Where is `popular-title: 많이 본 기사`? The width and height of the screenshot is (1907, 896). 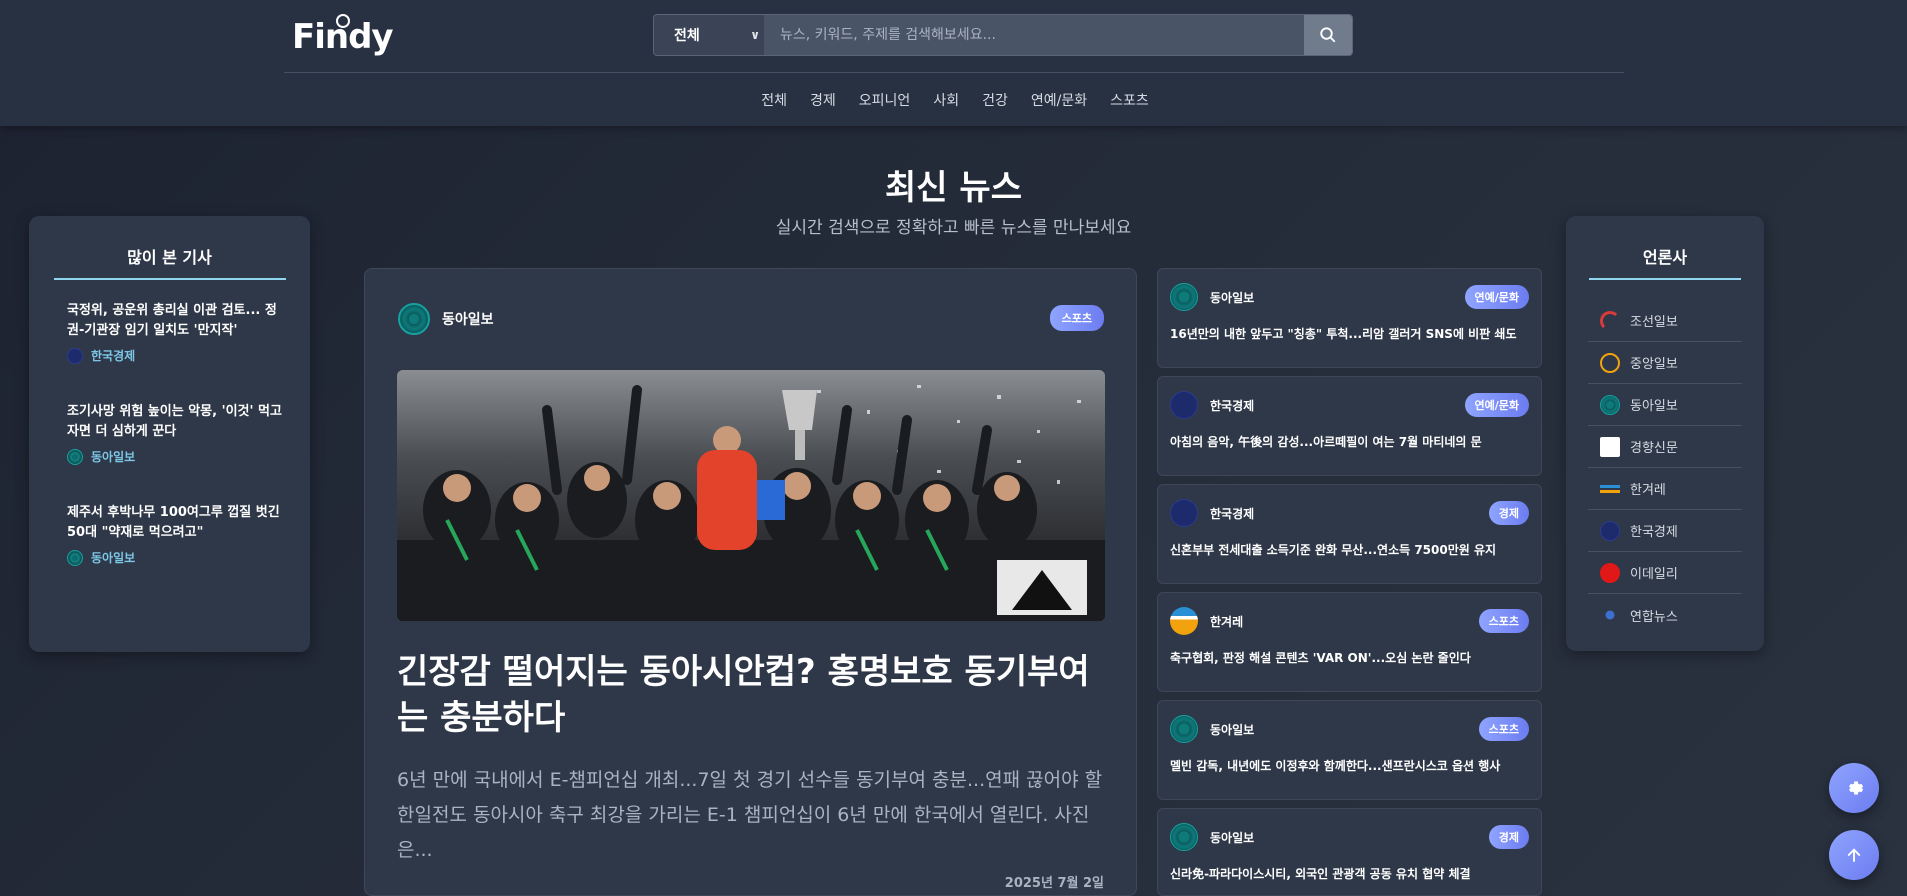
popular-title: 많이 본 기사 is located at coordinates (169, 257).